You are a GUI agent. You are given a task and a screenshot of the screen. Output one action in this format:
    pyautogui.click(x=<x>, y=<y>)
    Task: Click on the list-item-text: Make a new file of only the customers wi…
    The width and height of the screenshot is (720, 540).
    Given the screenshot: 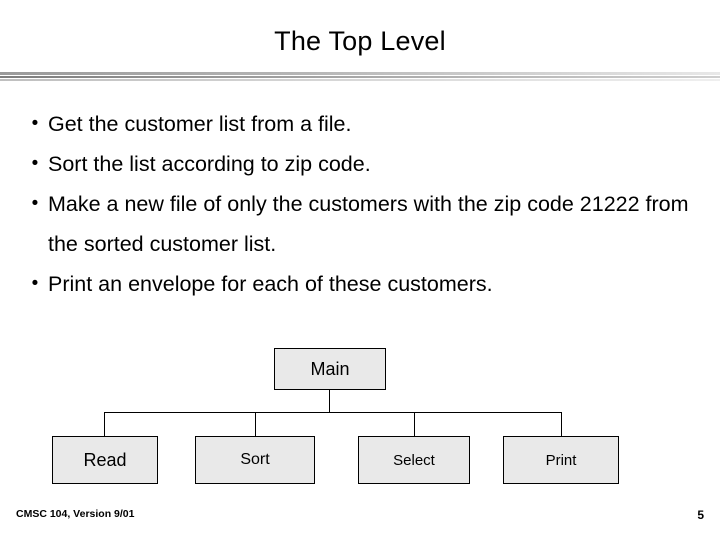 What is the action you would take?
    pyautogui.click(x=368, y=224)
    